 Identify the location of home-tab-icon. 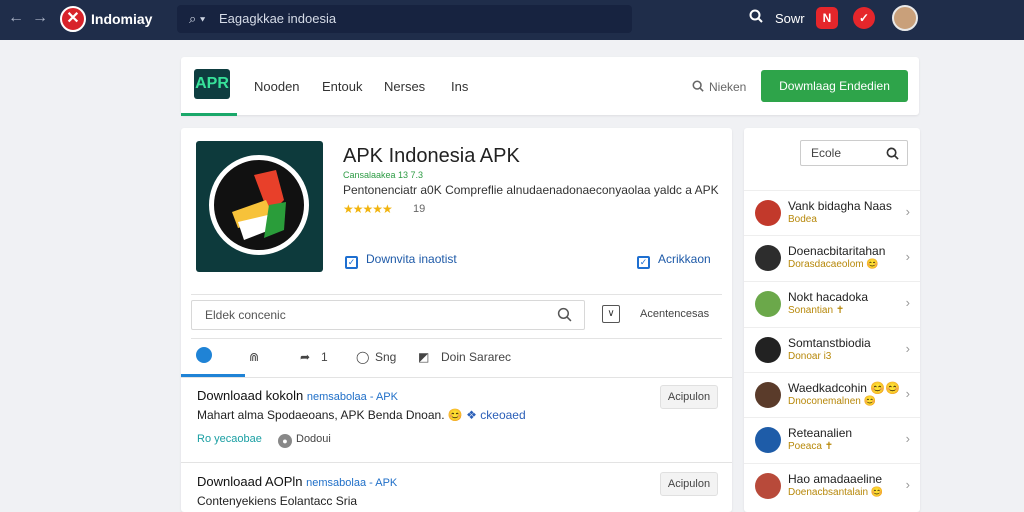
(204, 355).